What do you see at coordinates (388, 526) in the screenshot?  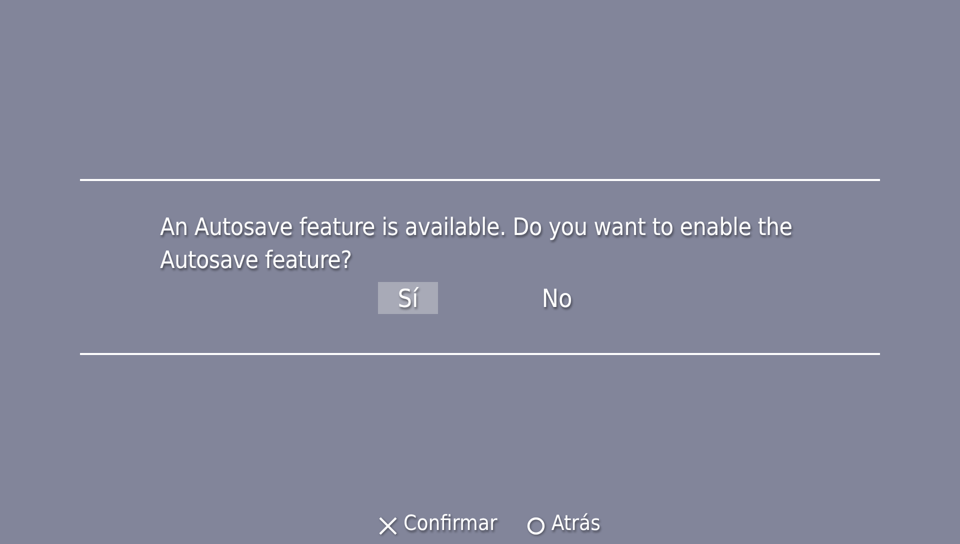 I see `cross-icon` at bounding box center [388, 526].